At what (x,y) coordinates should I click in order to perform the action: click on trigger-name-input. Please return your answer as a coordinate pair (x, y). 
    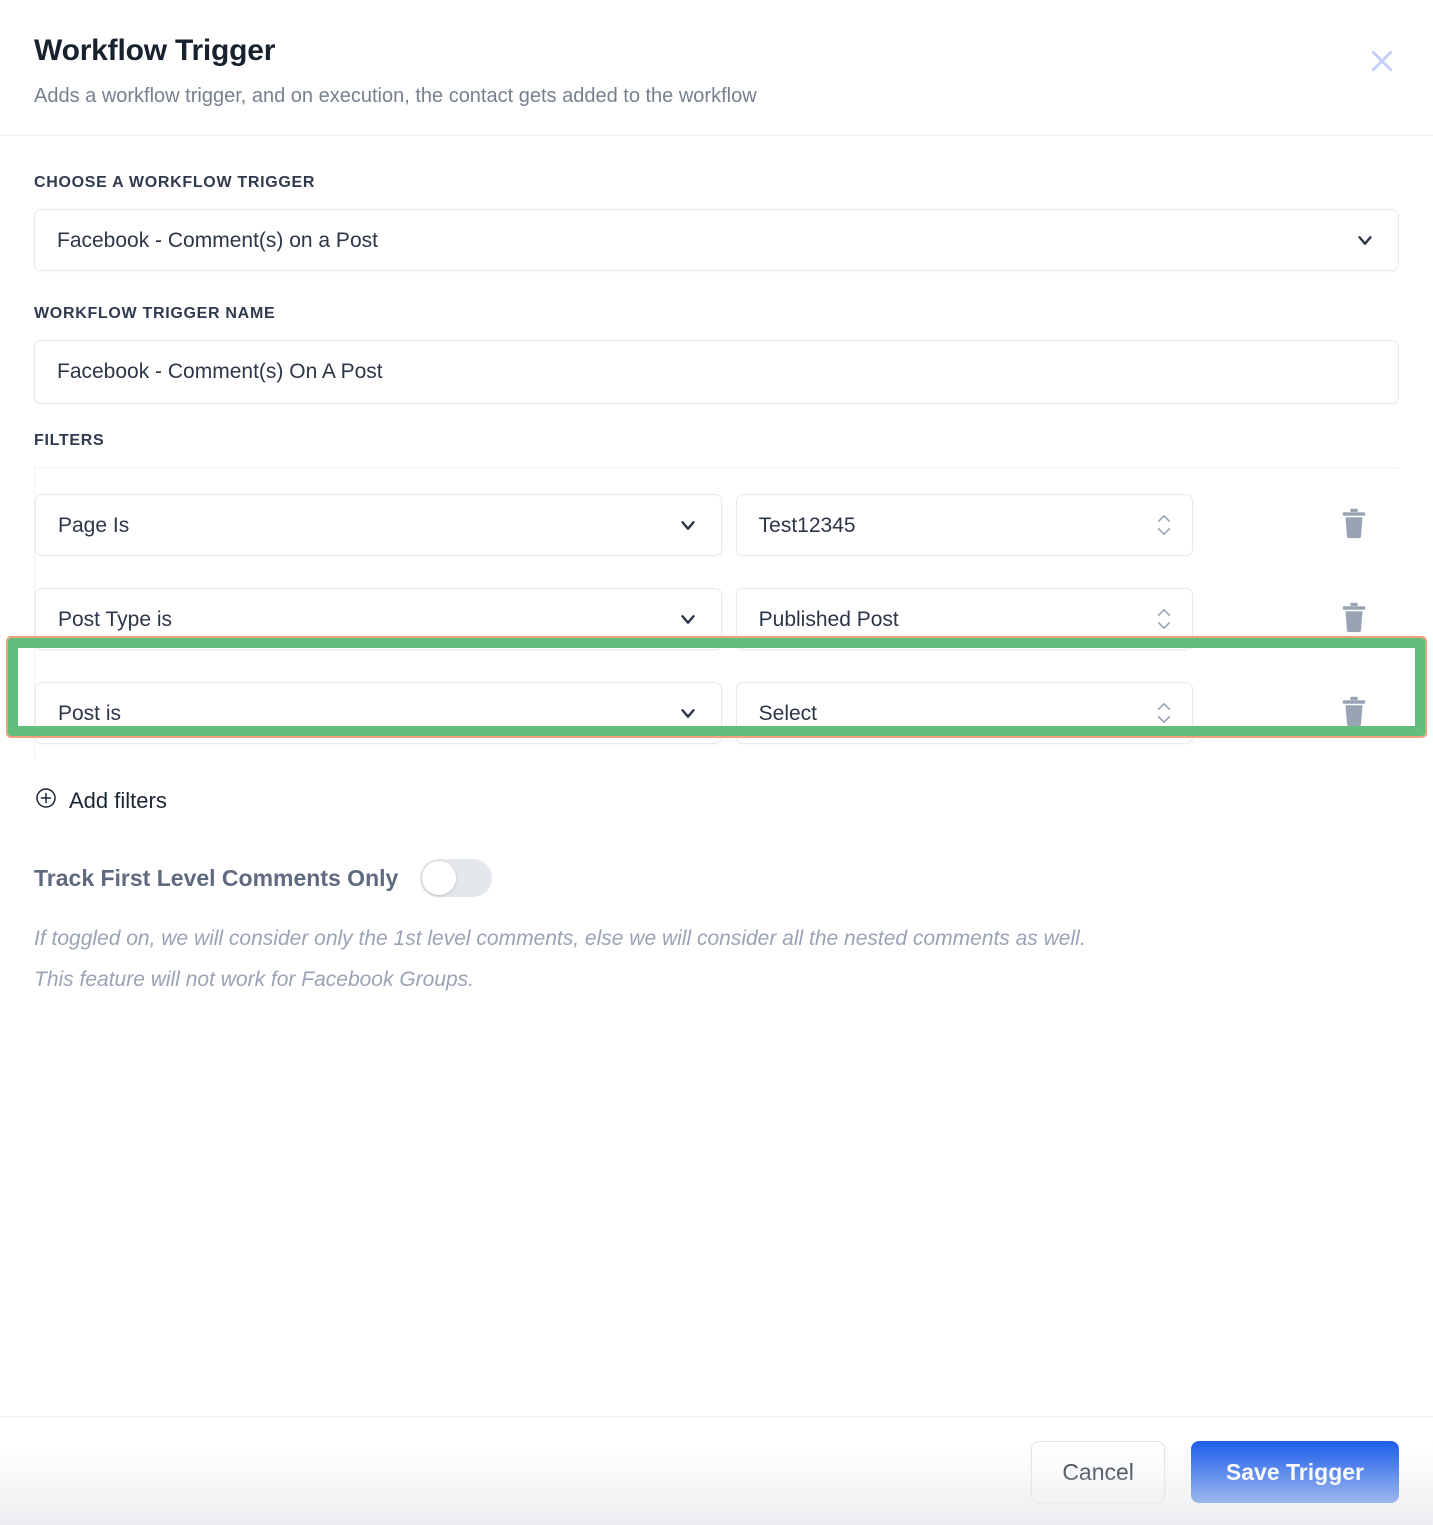
    Looking at the image, I should click on (716, 372).